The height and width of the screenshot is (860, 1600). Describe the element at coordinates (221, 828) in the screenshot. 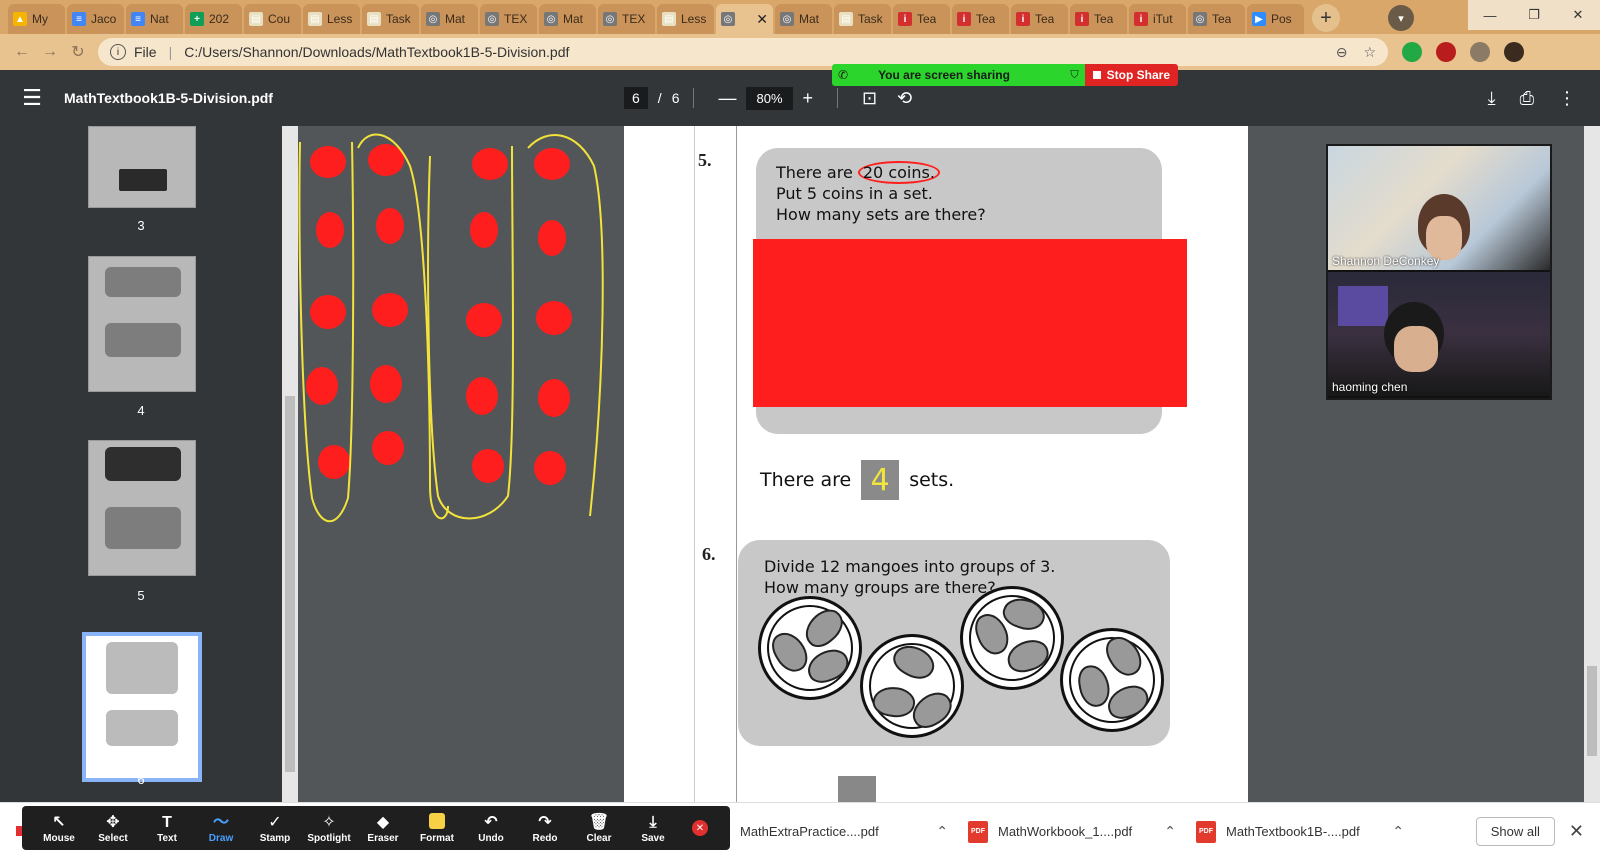

I see `tool-draw-button: 〜 Draw` at that location.